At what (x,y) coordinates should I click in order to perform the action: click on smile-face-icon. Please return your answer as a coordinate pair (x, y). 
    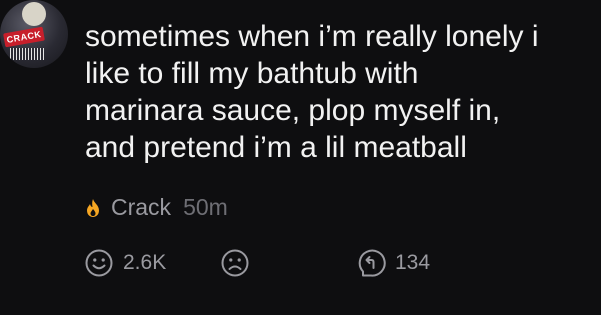
    Looking at the image, I should click on (99, 263).